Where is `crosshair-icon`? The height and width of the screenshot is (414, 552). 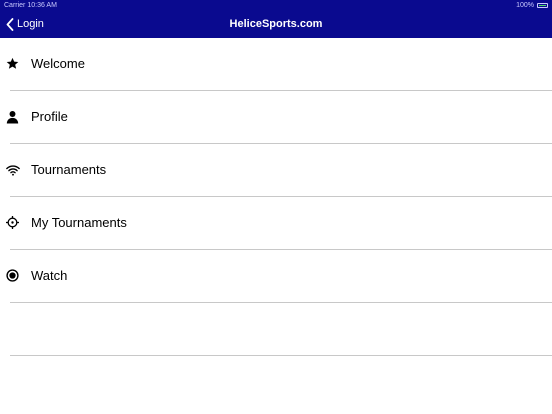
crosshair-icon is located at coordinates (12, 222).